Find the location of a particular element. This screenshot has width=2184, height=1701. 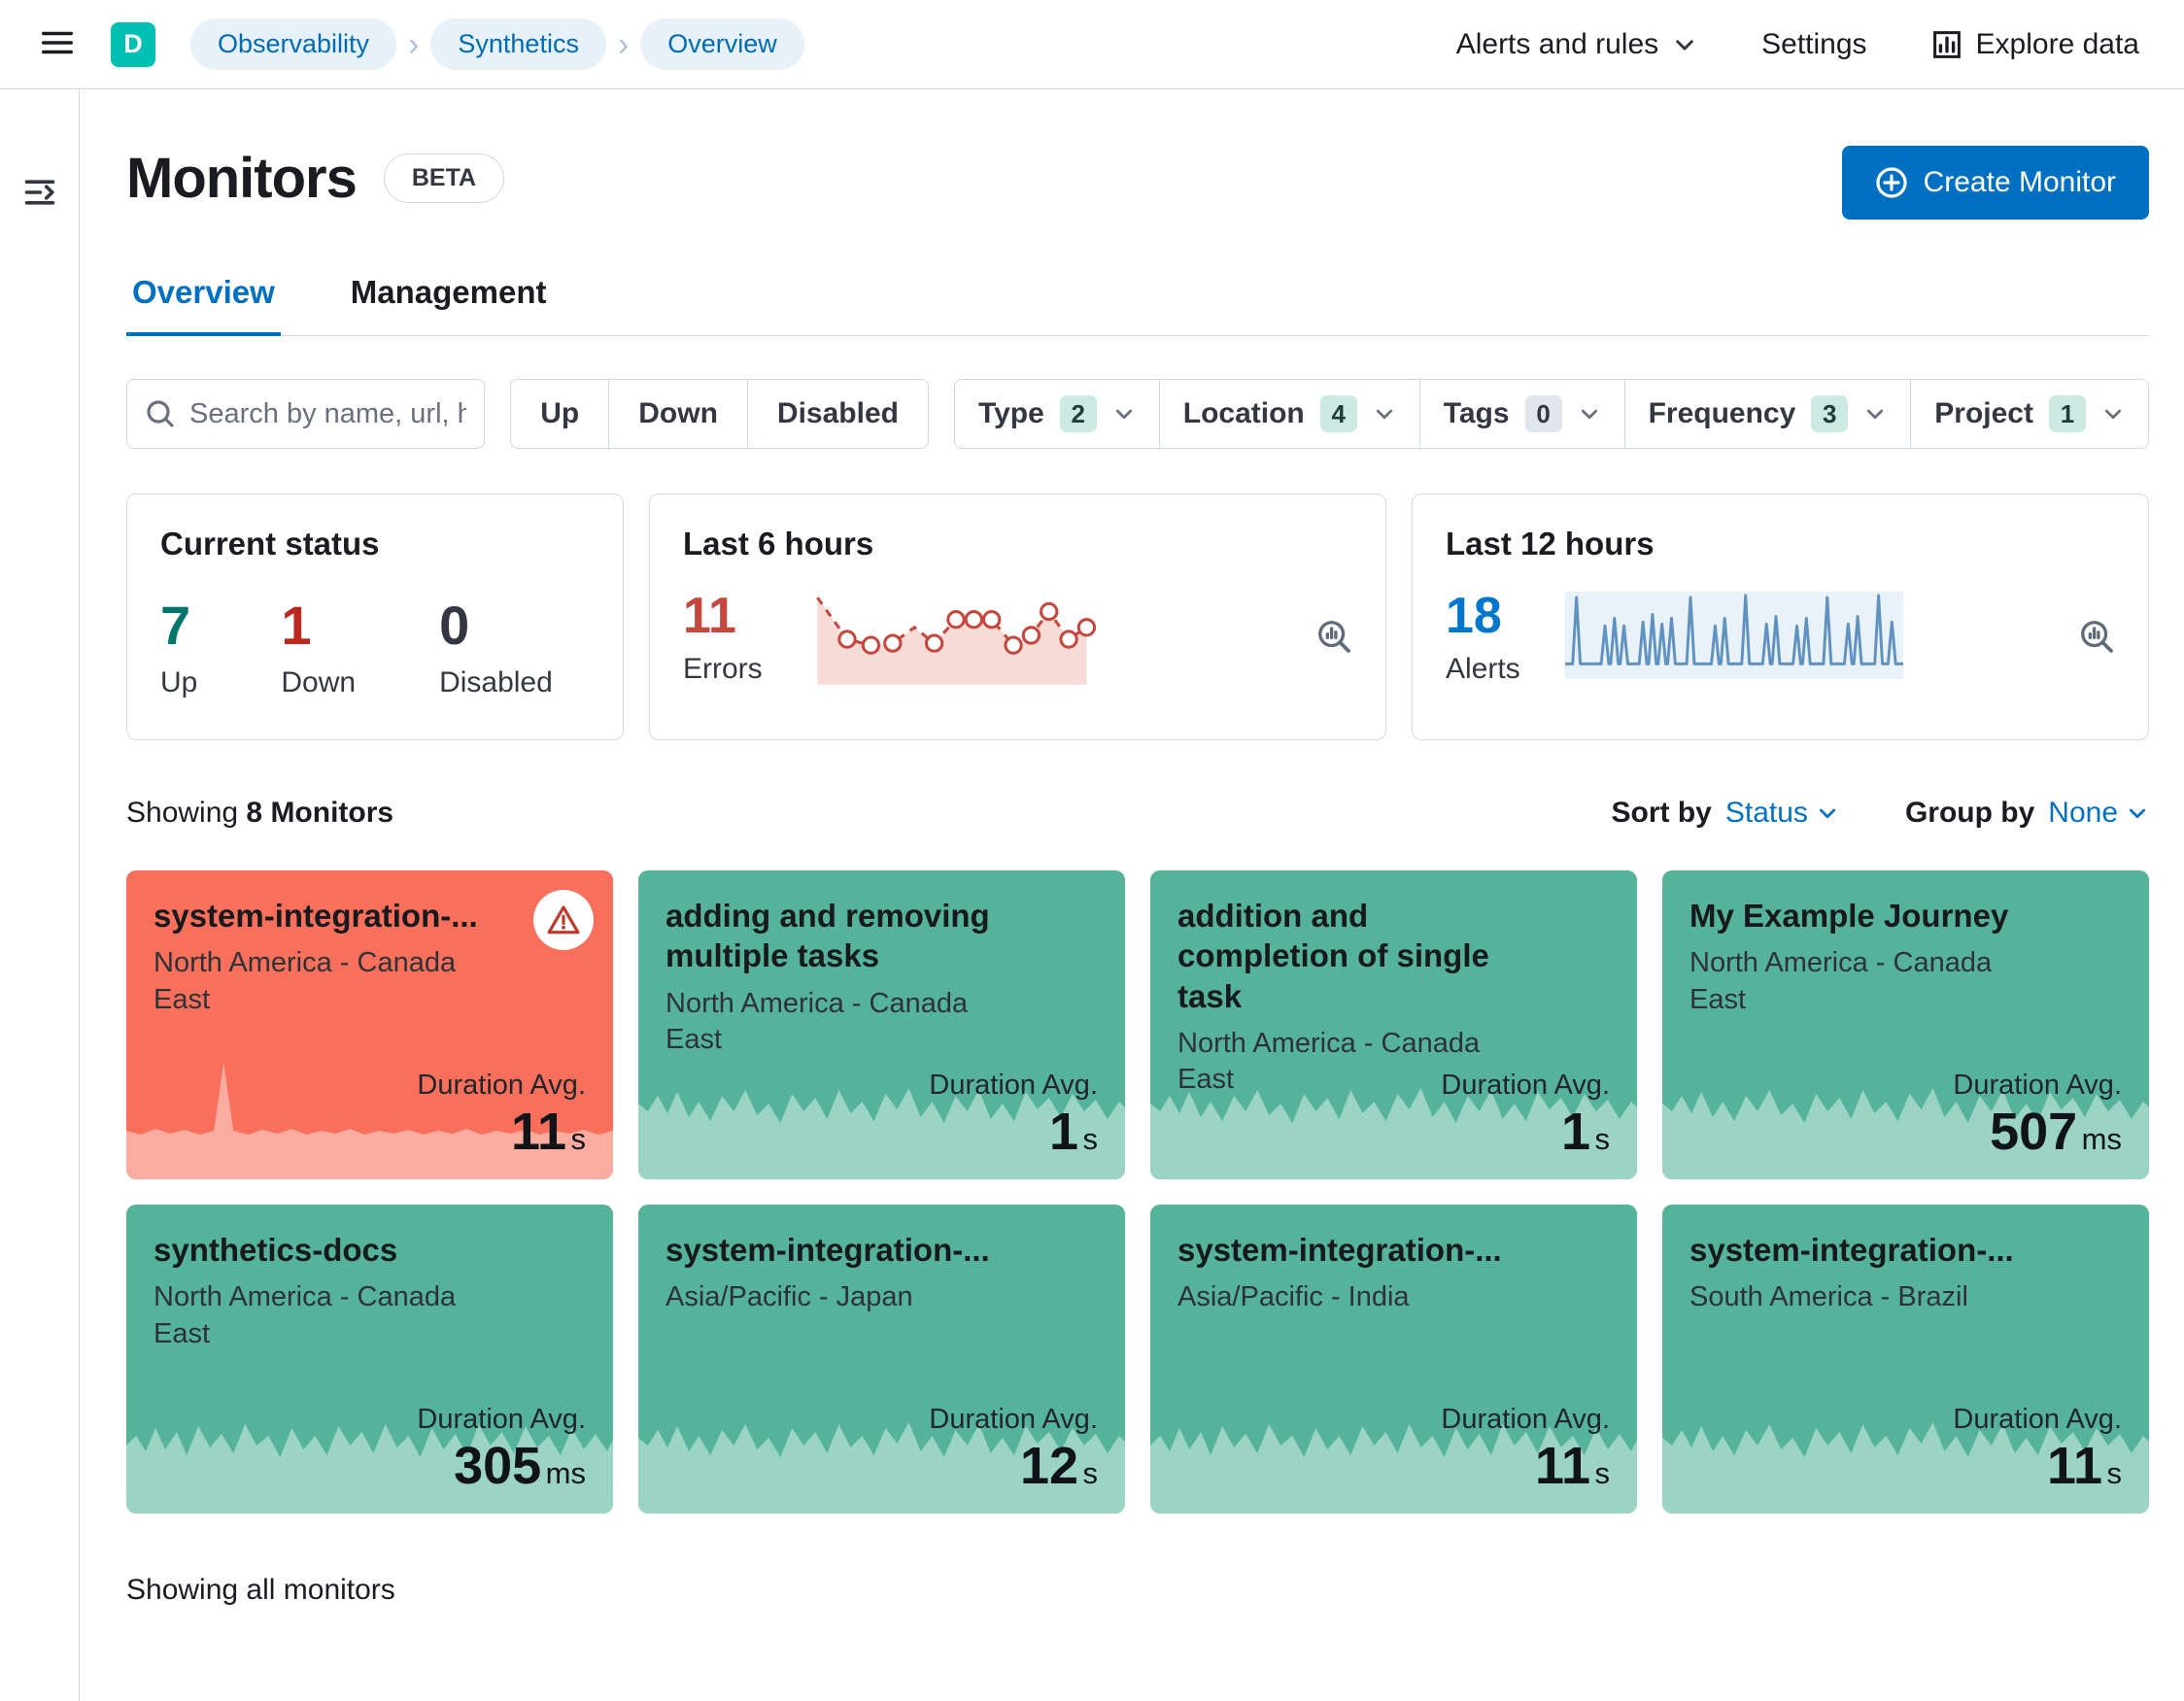

stat-up-value: 7 is located at coordinates (175, 625).